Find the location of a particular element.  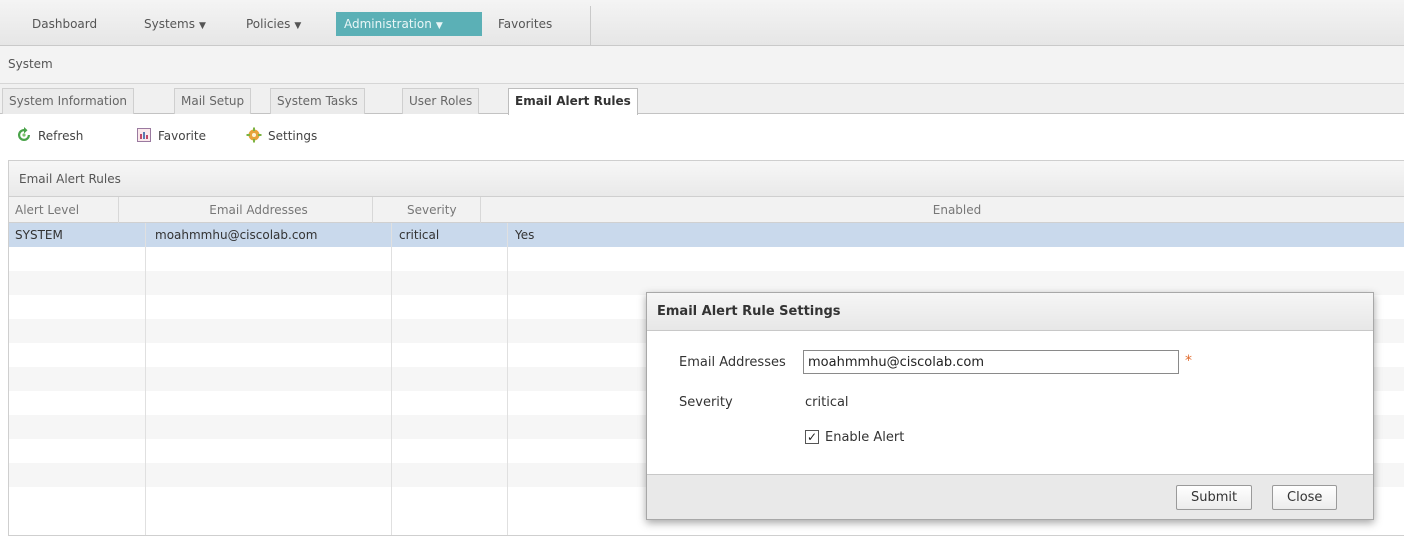

nav-favorites-label: Favorites is located at coordinates (525, 24).